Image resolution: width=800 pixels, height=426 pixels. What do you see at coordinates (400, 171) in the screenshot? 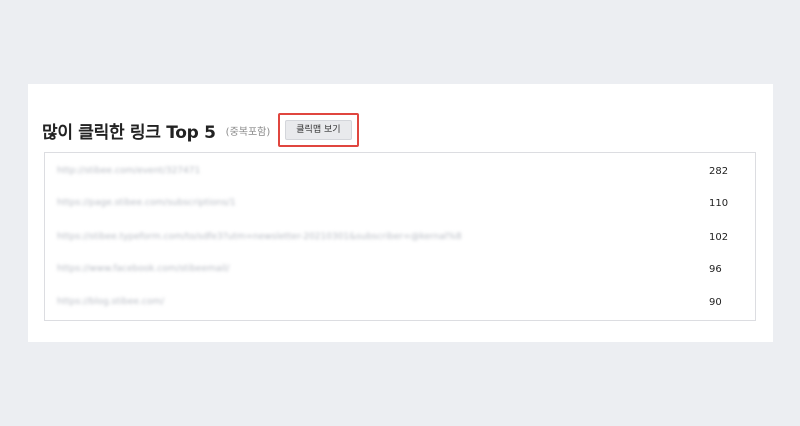
I see `table-row: http://stibee.com/event/327471 282` at bounding box center [400, 171].